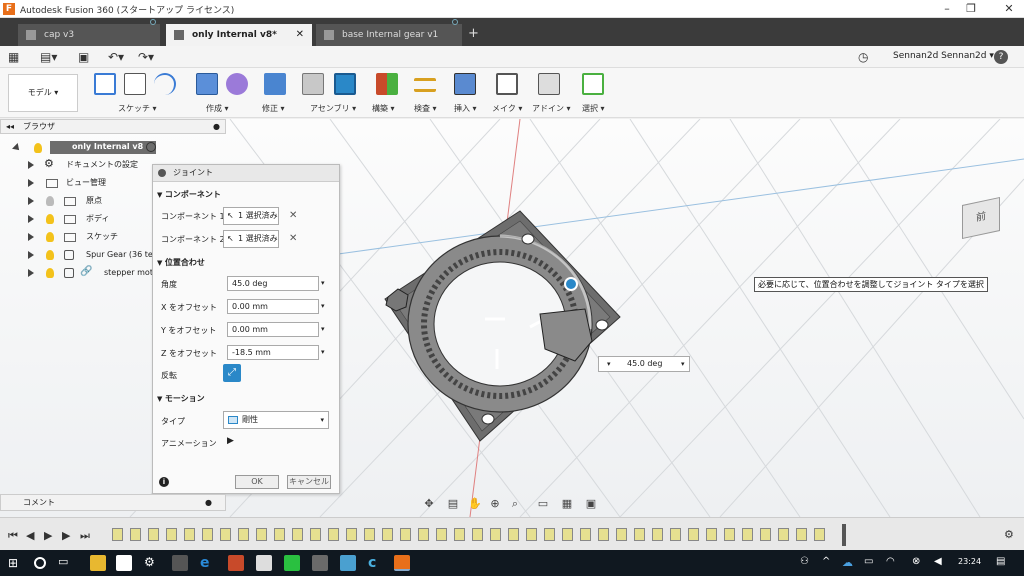 The image size is (1024, 576). What do you see at coordinates (292, 563) in the screenshot?
I see `line-app-icon` at bounding box center [292, 563].